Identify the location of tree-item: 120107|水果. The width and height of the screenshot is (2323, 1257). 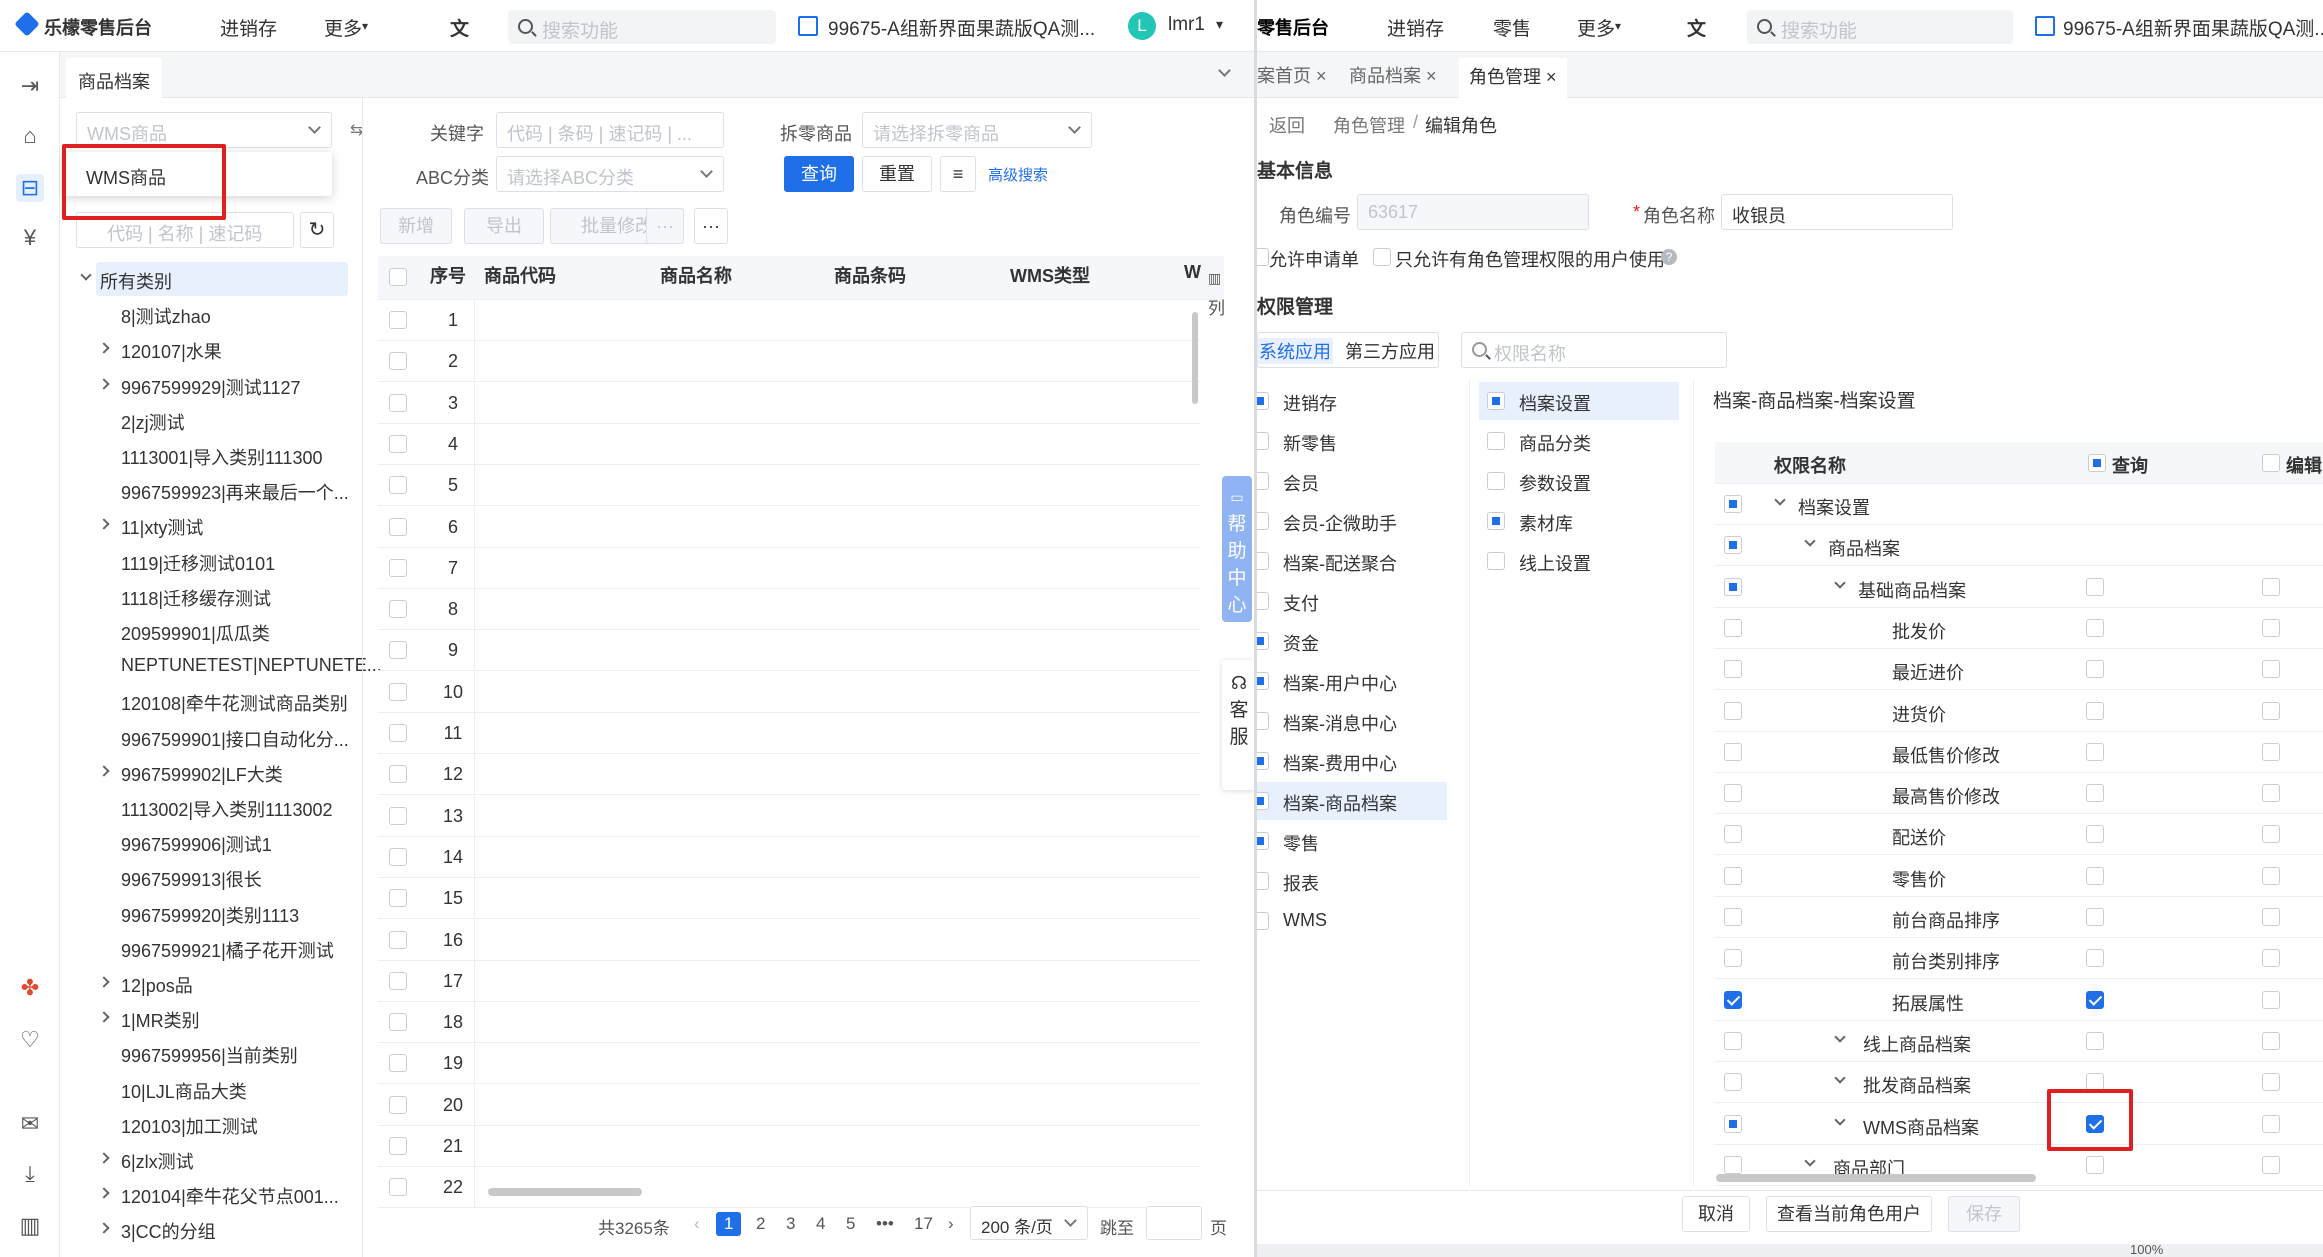
(171, 351).